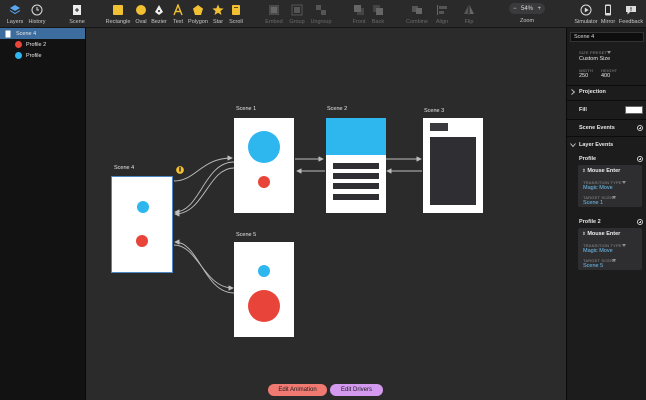  What do you see at coordinates (42, 55) in the screenshot?
I see `layer-item-profile: Profile` at bounding box center [42, 55].